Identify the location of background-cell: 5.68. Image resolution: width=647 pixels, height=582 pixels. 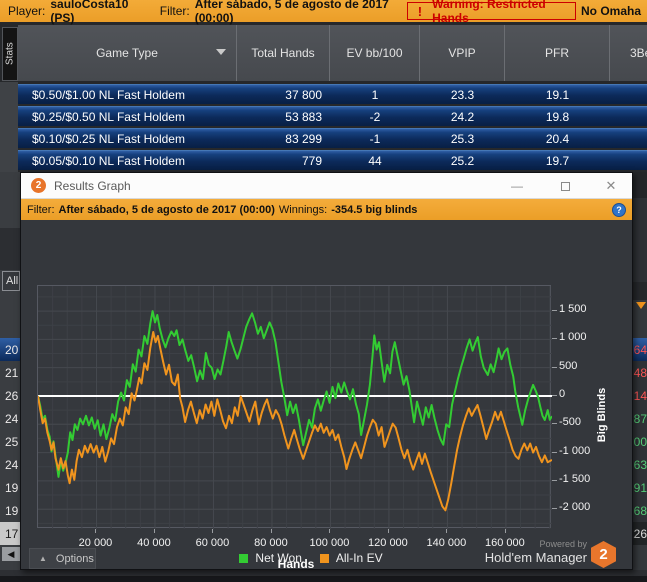
(640, 510).